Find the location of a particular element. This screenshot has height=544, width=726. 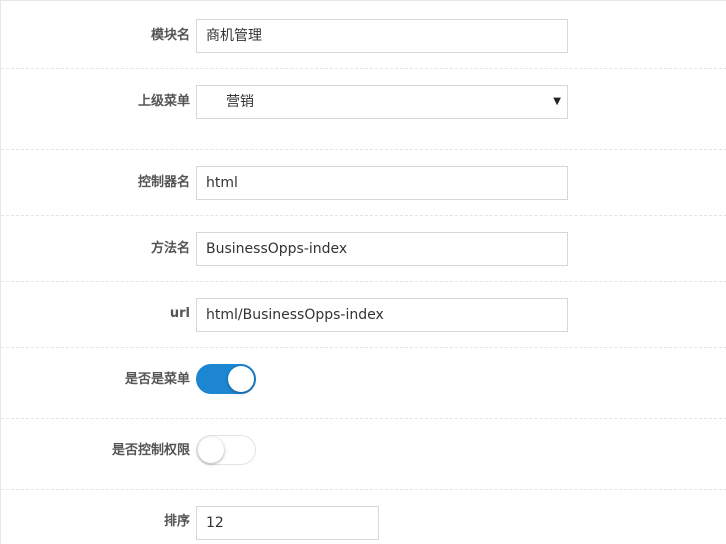

module-name-label: 模块名 is located at coordinates (170, 35).